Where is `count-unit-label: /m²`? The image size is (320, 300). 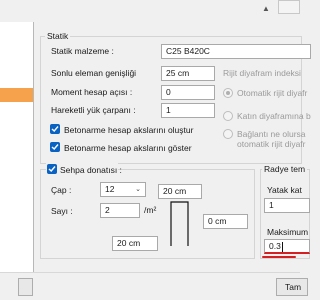 count-unit-label: /m² is located at coordinates (150, 210).